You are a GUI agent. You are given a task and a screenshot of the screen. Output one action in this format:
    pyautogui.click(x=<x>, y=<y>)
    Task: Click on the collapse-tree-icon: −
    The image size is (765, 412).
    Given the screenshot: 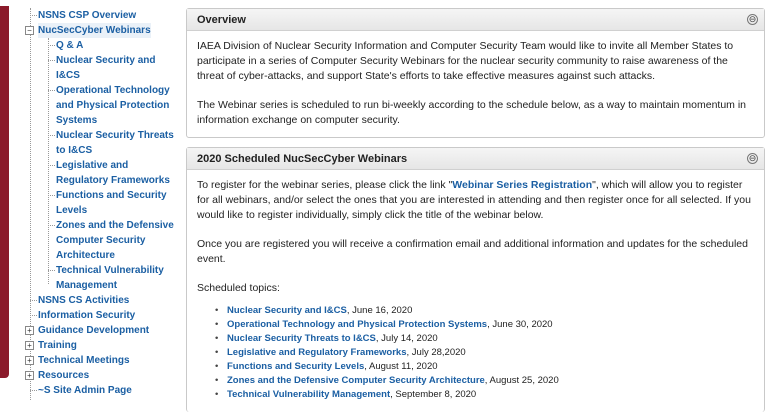 What is the action you would take?
    pyautogui.click(x=29, y=30)
    